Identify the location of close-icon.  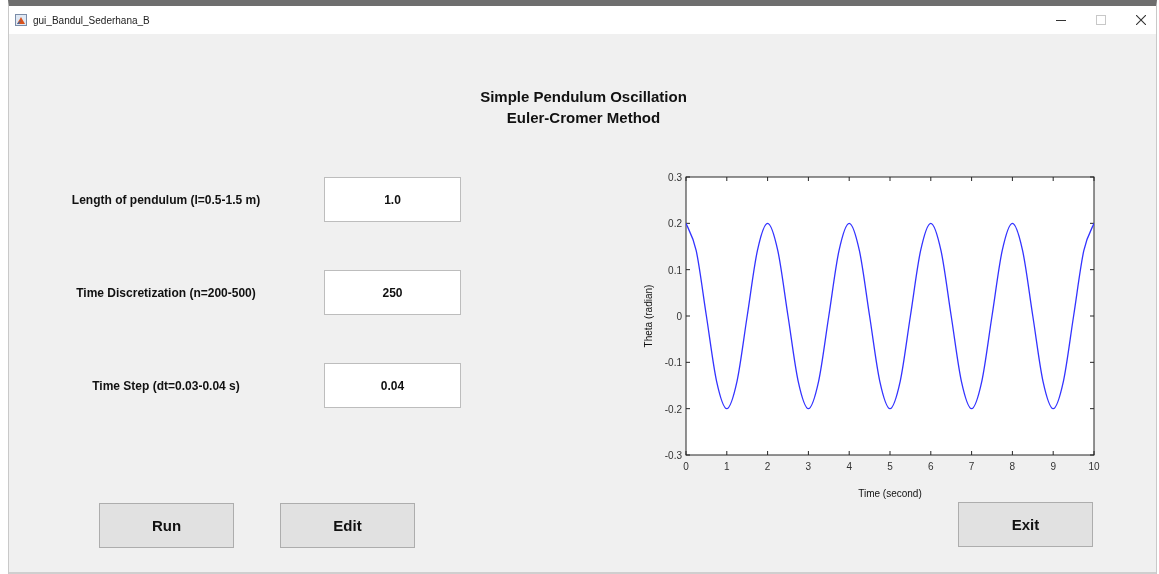
(1141, 20).